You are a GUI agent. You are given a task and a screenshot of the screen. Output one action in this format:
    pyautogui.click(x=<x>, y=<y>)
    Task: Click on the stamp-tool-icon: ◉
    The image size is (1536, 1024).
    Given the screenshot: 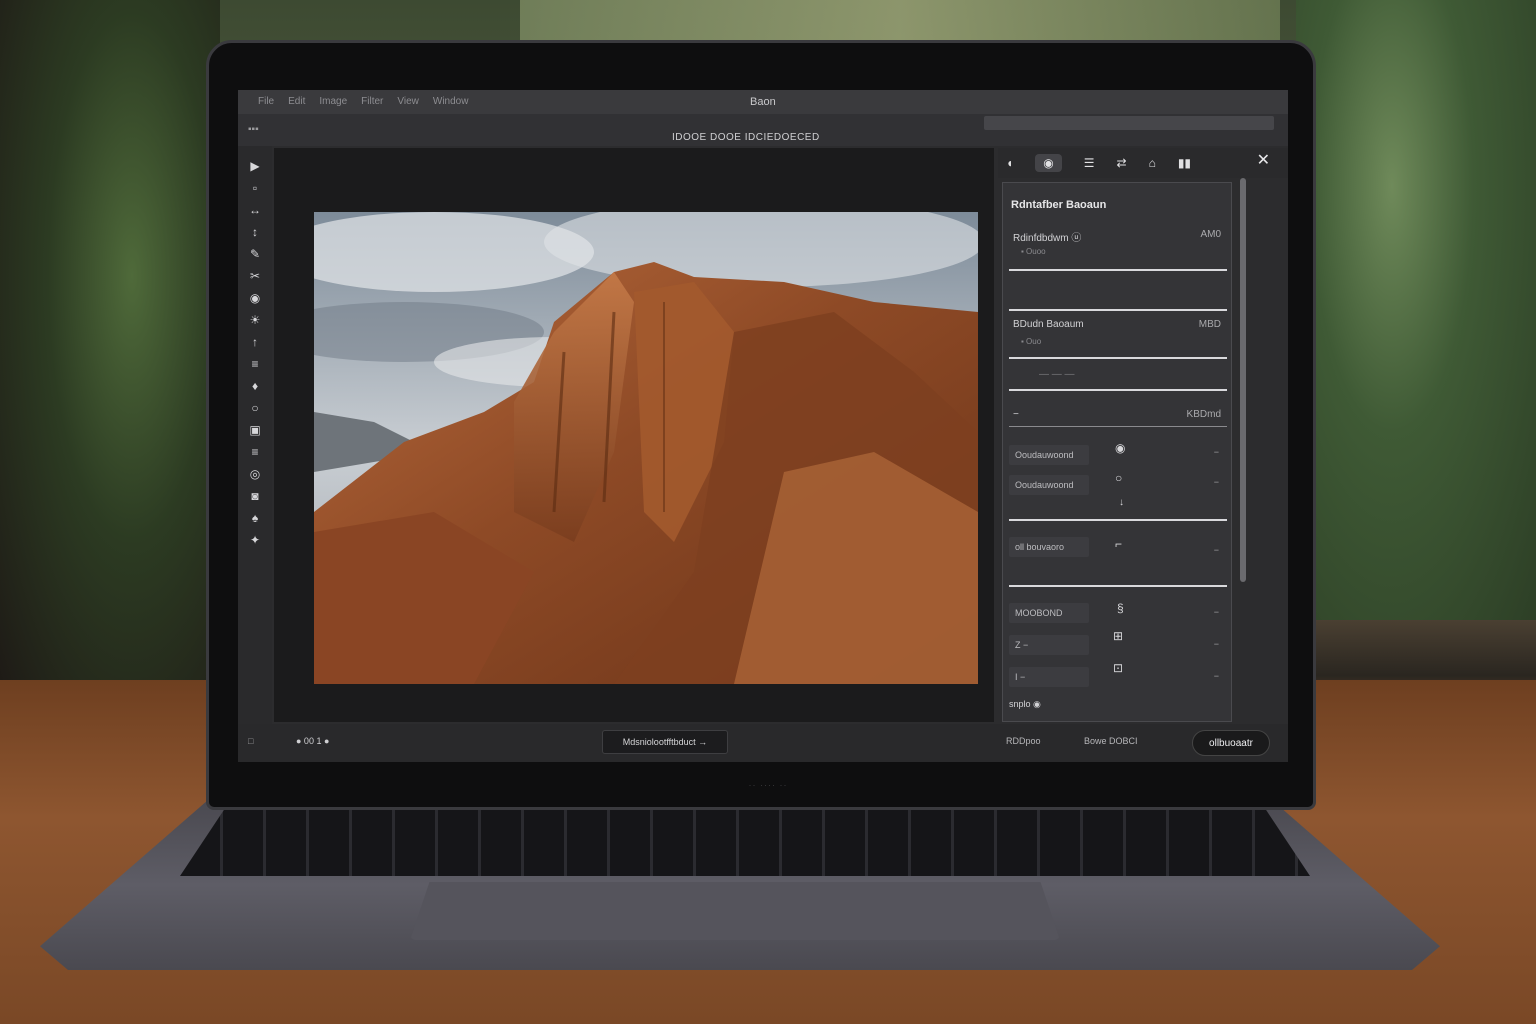 What is the action you would take?
    pyautogui.click(x=255, y=298)
    